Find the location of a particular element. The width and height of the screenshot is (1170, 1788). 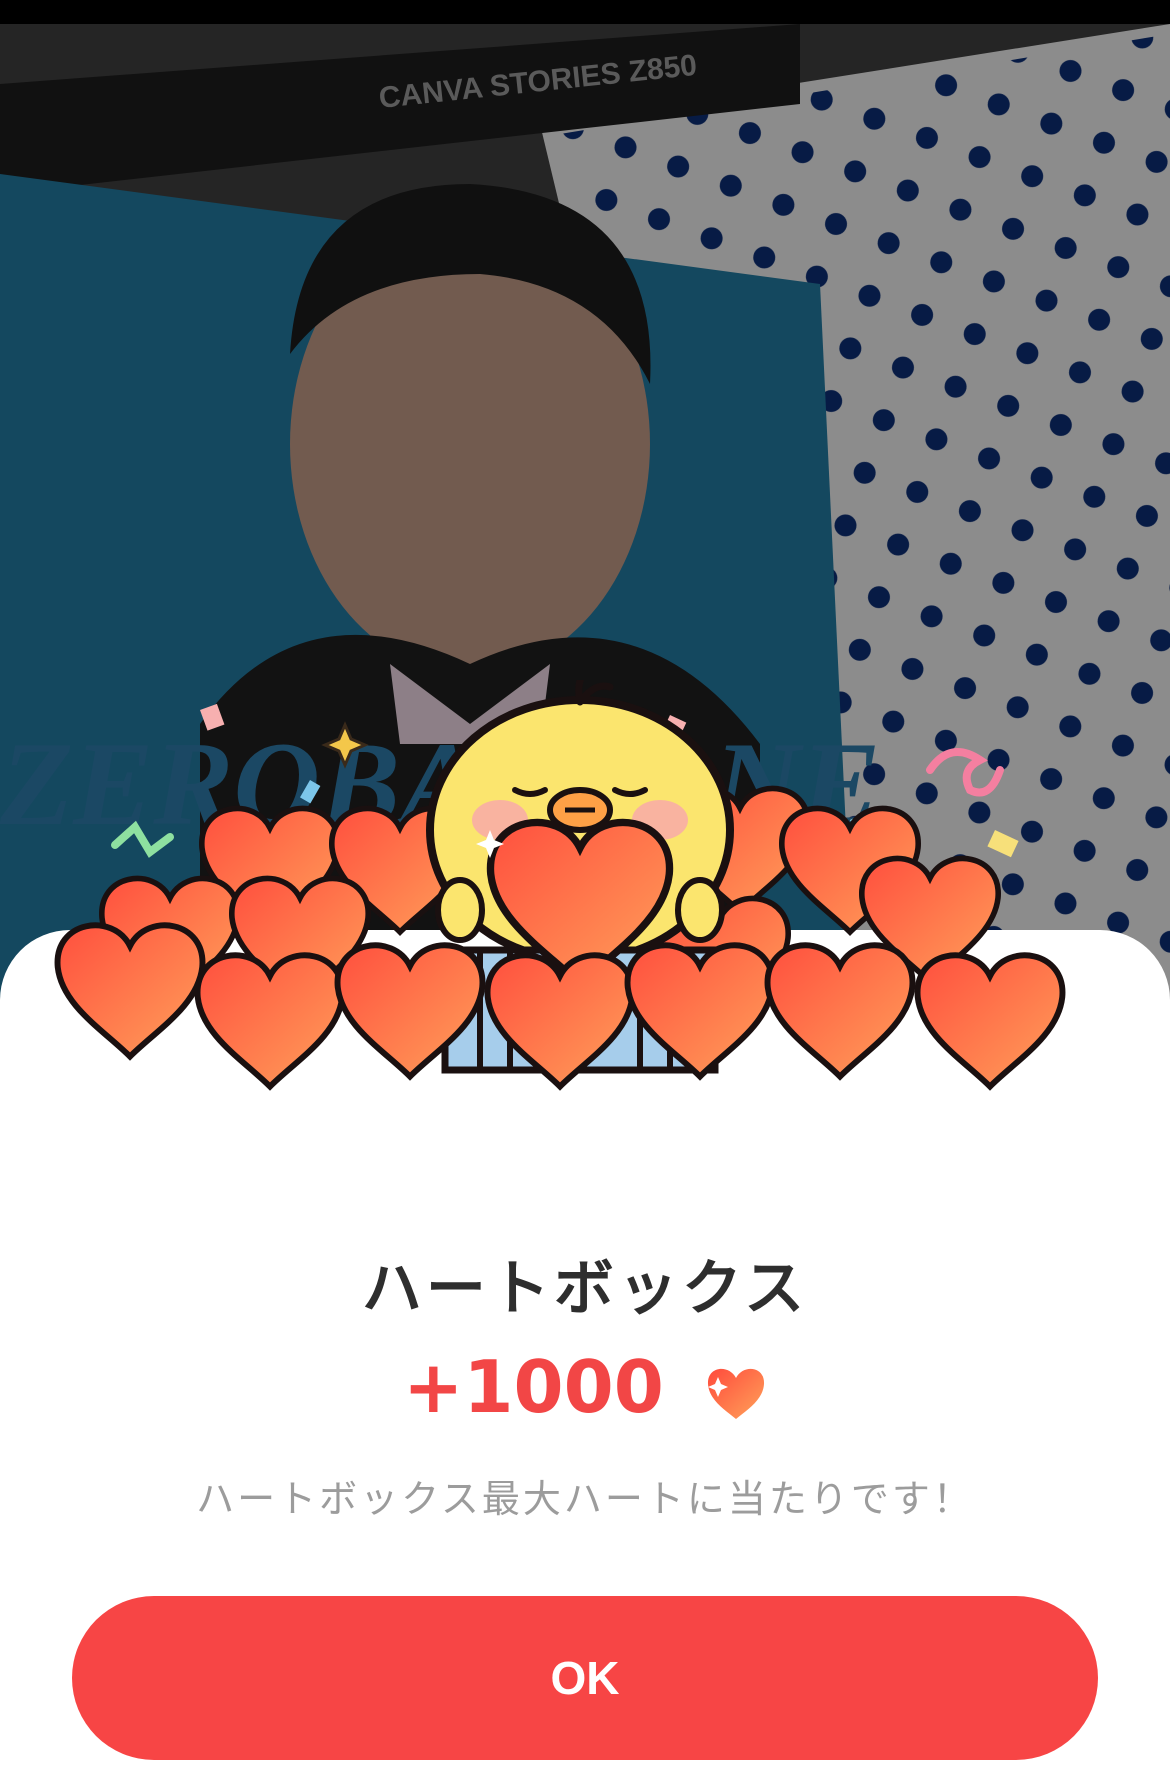

ok-button: OK is located at coordinates (585, 1678).